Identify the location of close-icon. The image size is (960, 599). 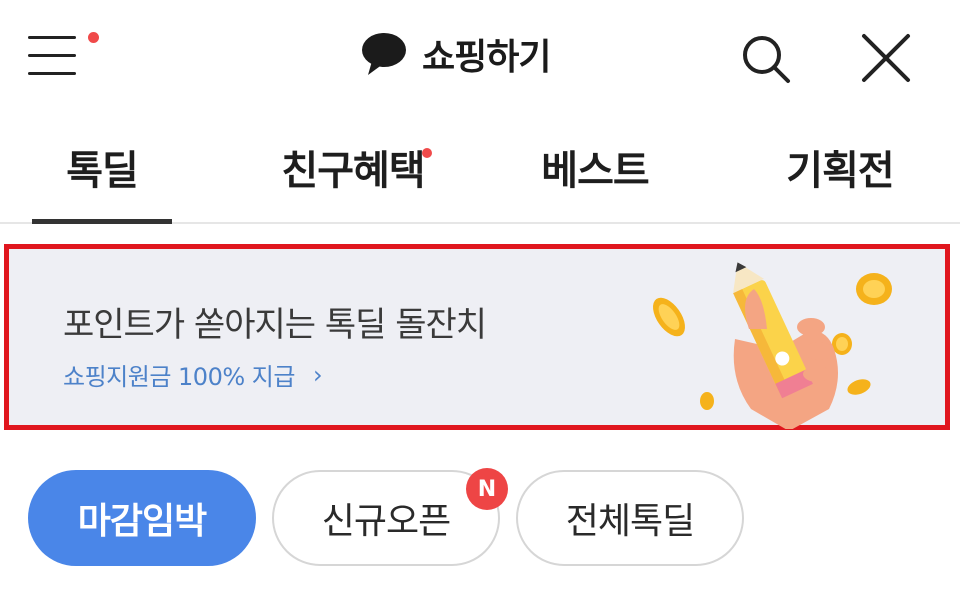
(886, 58).